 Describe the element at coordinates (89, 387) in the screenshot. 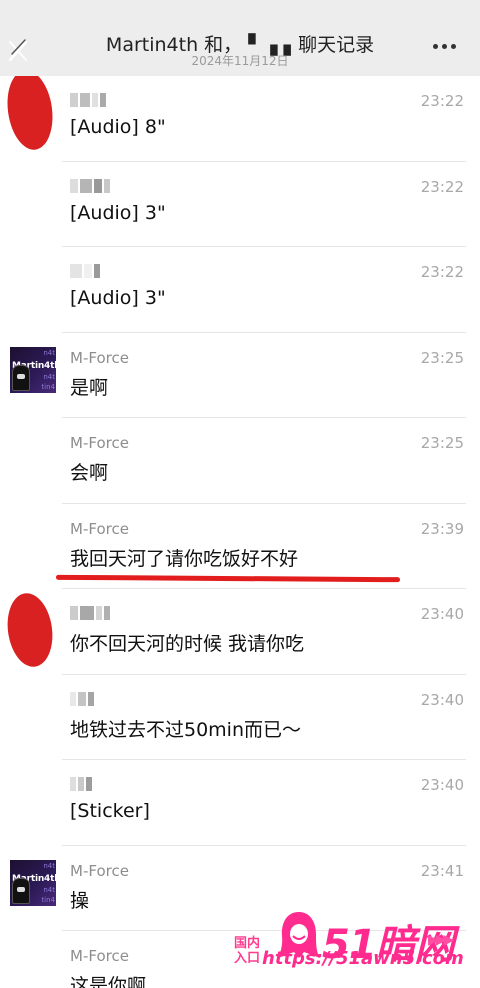

I see `message-text: 是啊` at that location.